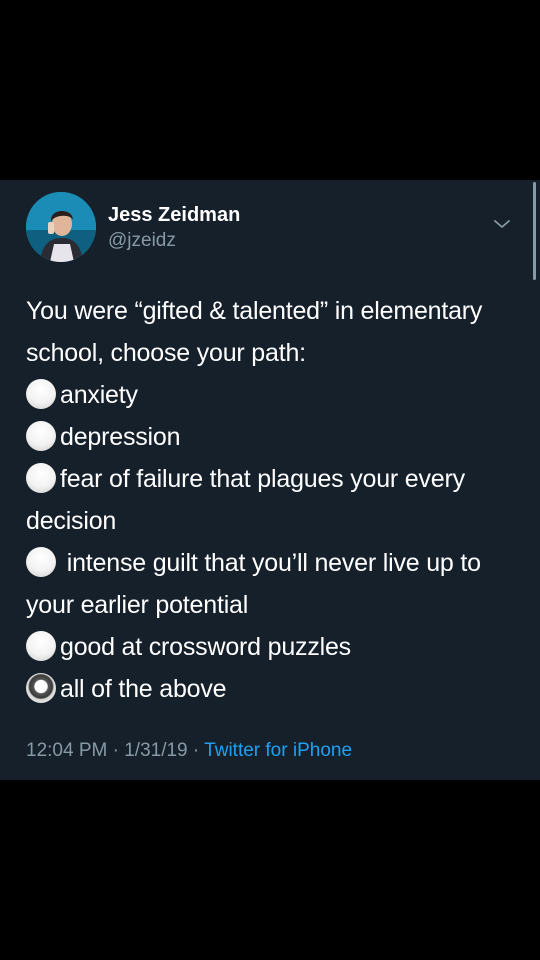 This screenshot has width=540, height=960. I want to click on chevron-down-icon, so click(502, 224).